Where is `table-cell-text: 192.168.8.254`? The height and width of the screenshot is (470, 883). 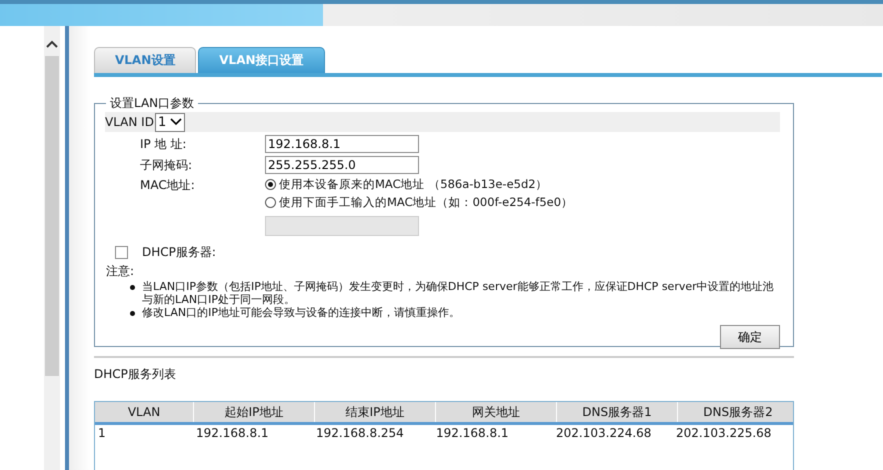
table-cell-text: 192.168.8.254 is located at coordinates (360, 433).